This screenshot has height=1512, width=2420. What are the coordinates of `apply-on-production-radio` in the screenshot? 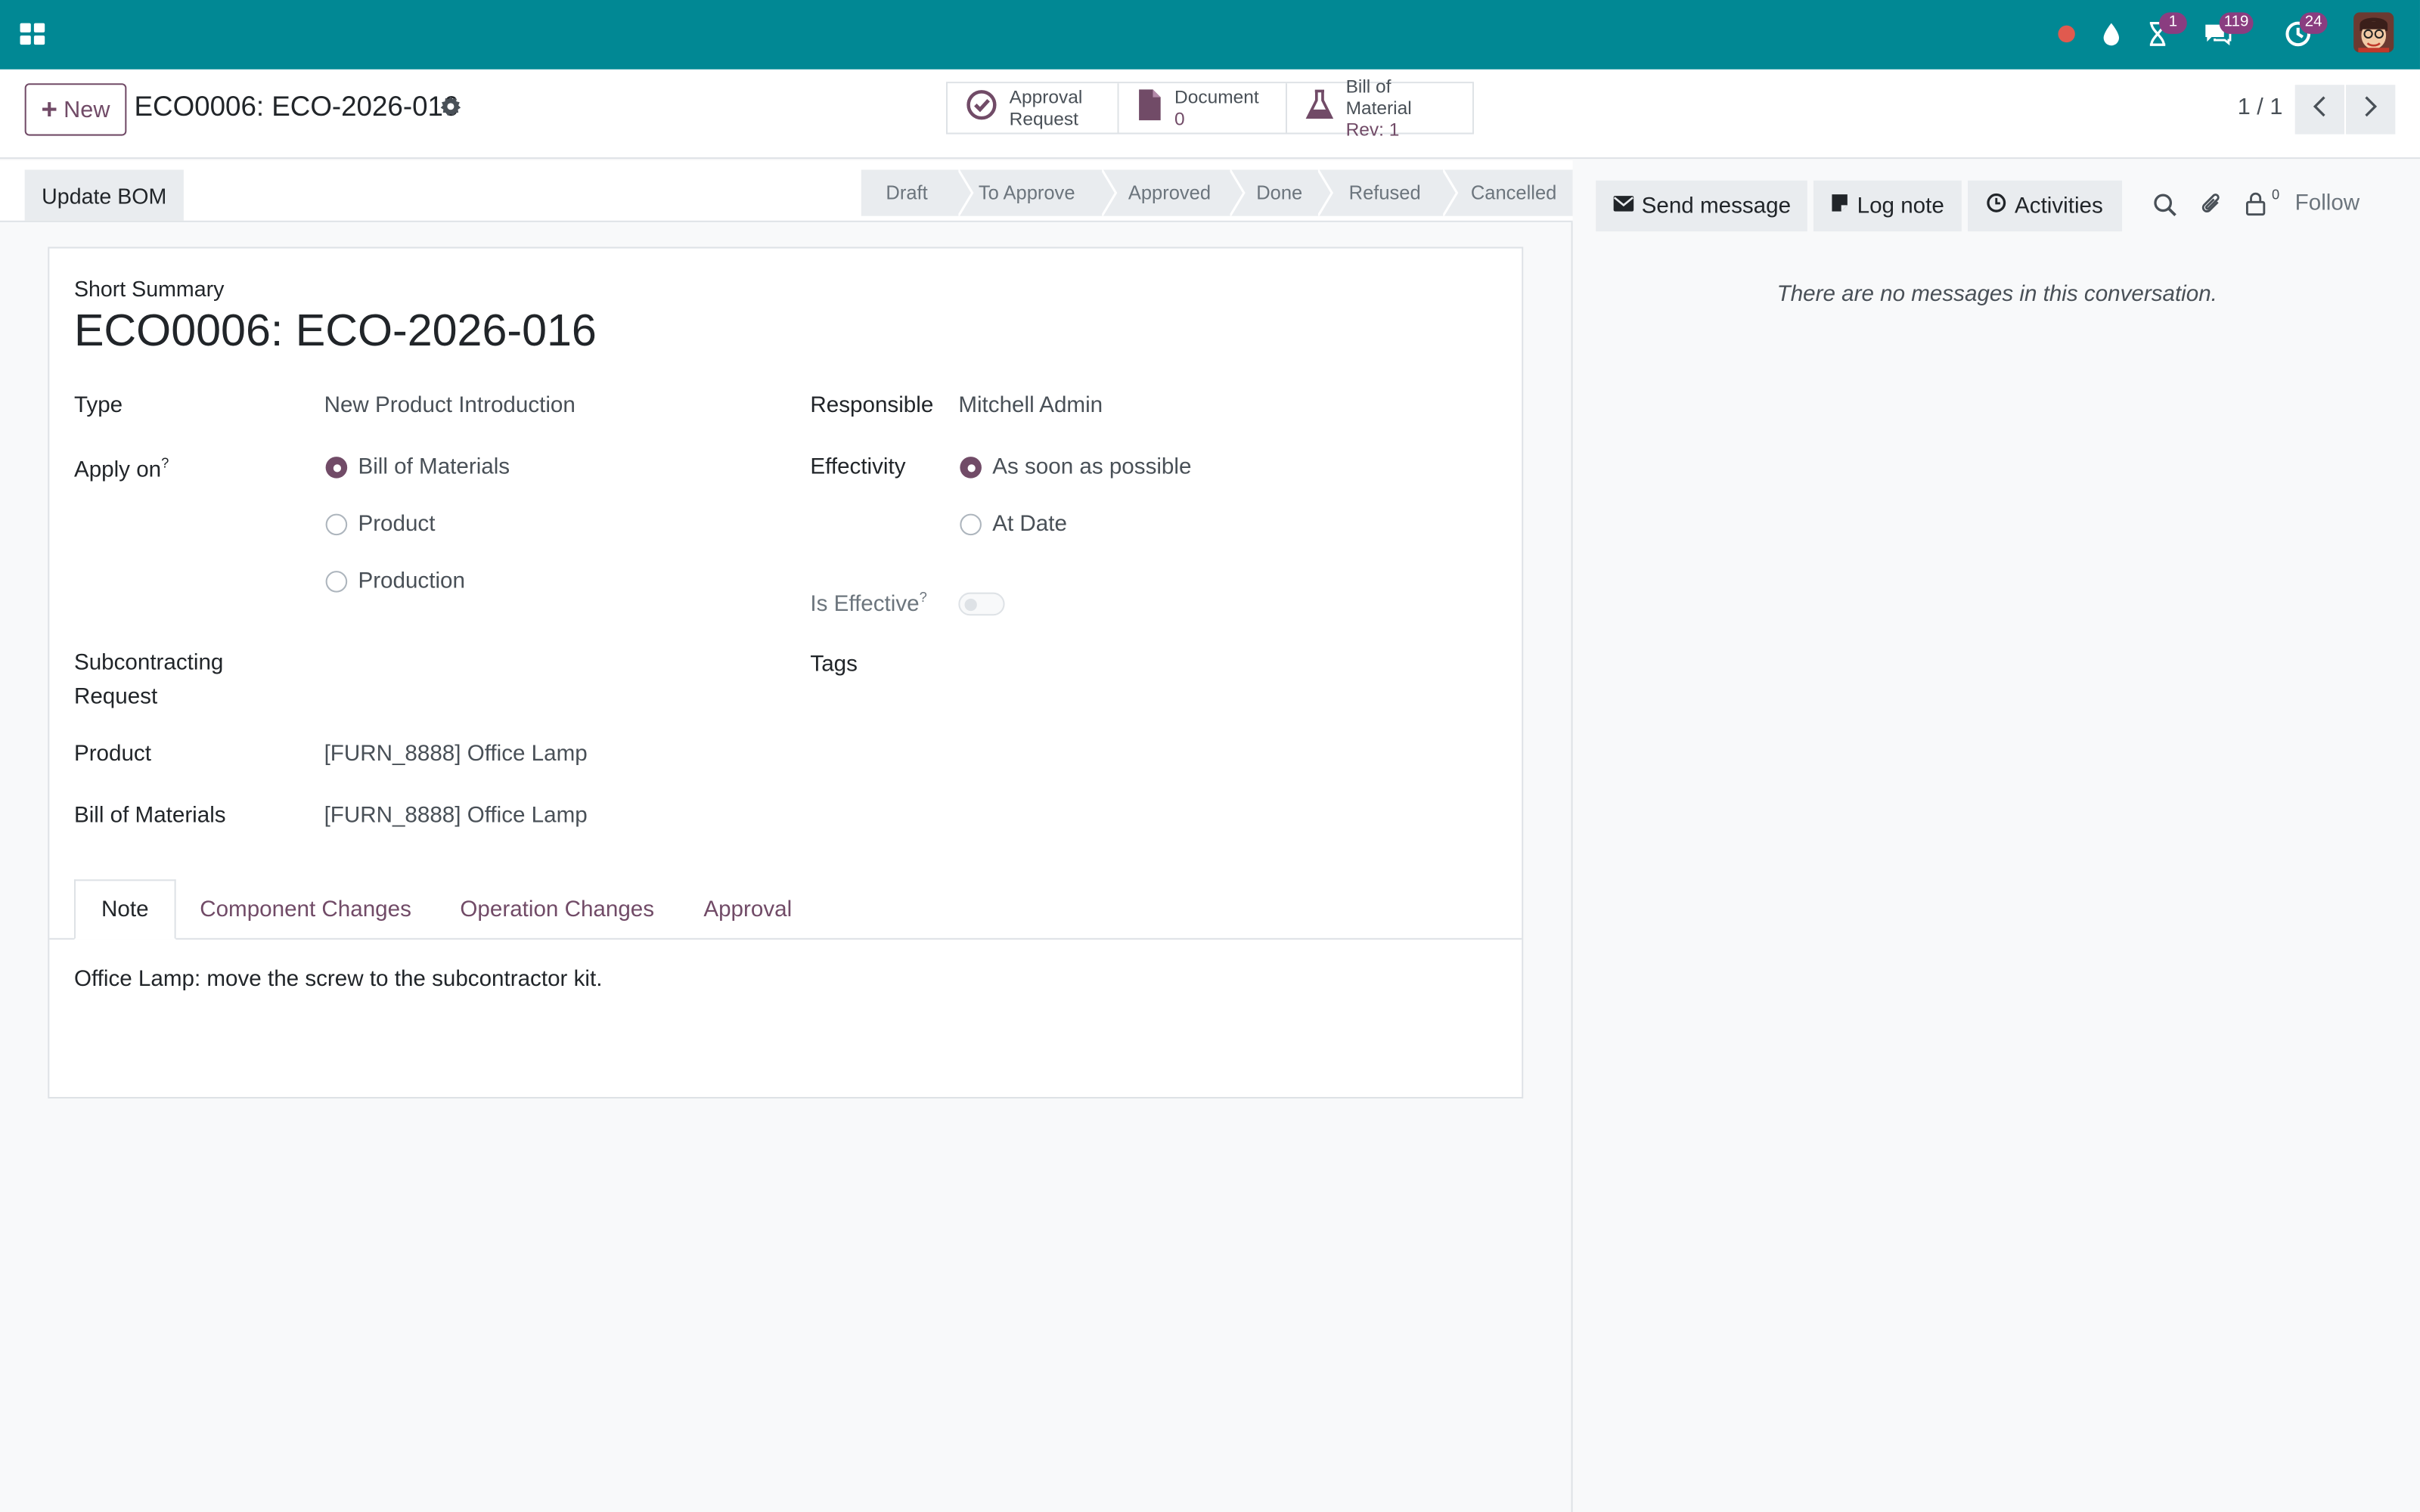 It's located at (336, 582).